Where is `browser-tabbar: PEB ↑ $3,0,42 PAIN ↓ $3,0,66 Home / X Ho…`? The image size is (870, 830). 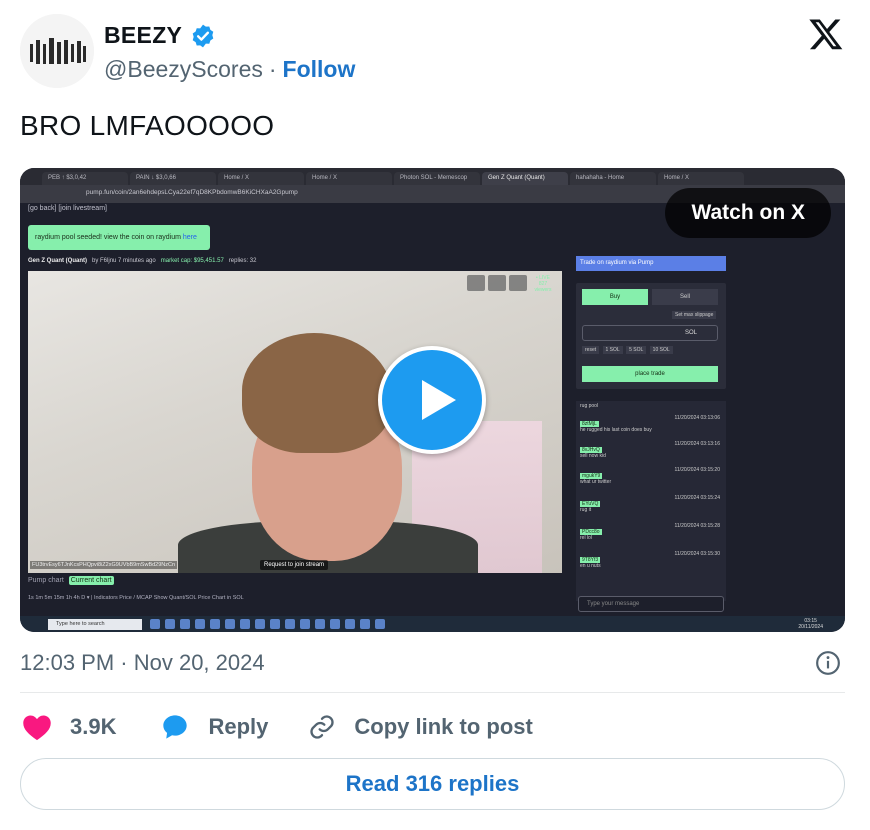
browser-tabbar: PEB ↑ $3,0,42 PAIN ↓ $3,0,66 Home / X Ho… is located at coordinates (432, 176).